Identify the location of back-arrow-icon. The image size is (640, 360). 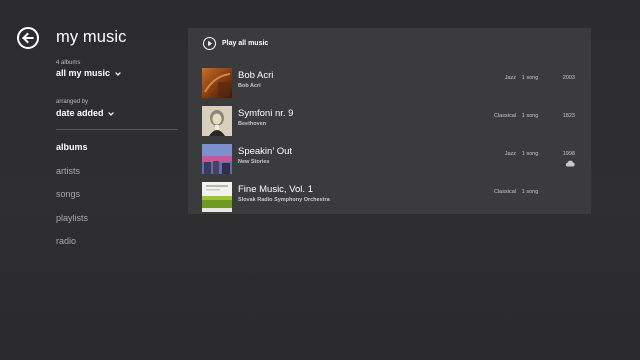
(28, 38).